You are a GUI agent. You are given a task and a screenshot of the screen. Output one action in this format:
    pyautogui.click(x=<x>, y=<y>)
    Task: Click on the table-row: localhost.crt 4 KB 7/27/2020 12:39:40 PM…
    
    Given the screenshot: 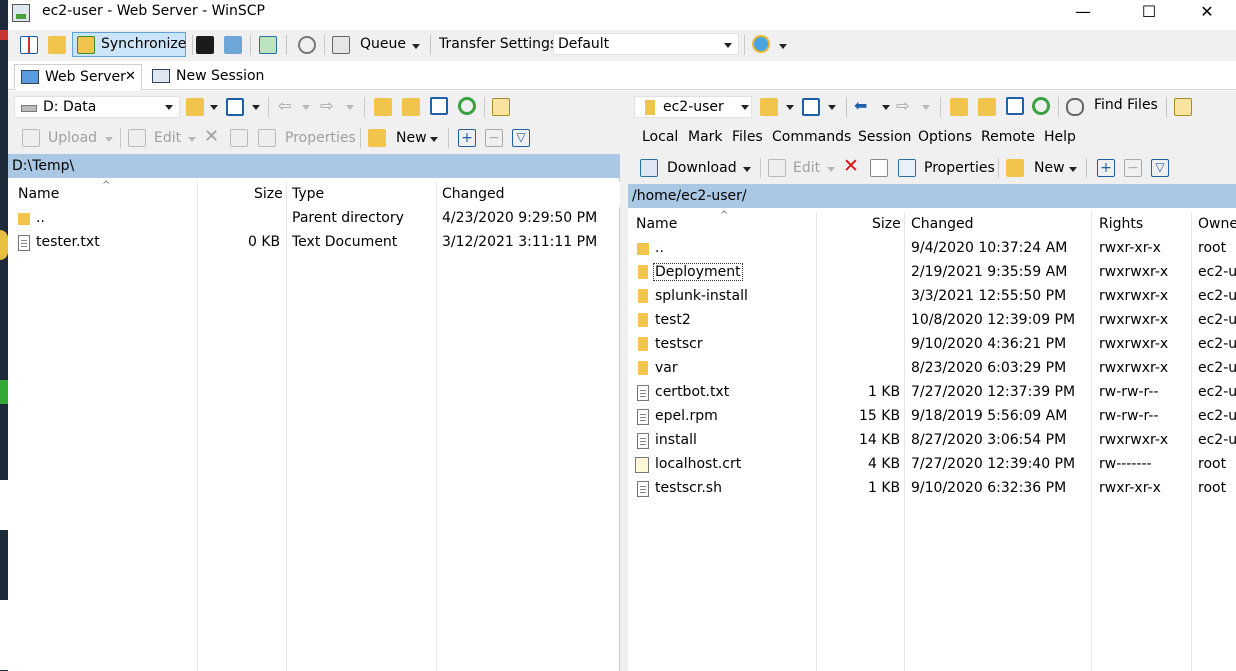 What is the action you would take?
    pyautogui.click(x=932, y=465)
    